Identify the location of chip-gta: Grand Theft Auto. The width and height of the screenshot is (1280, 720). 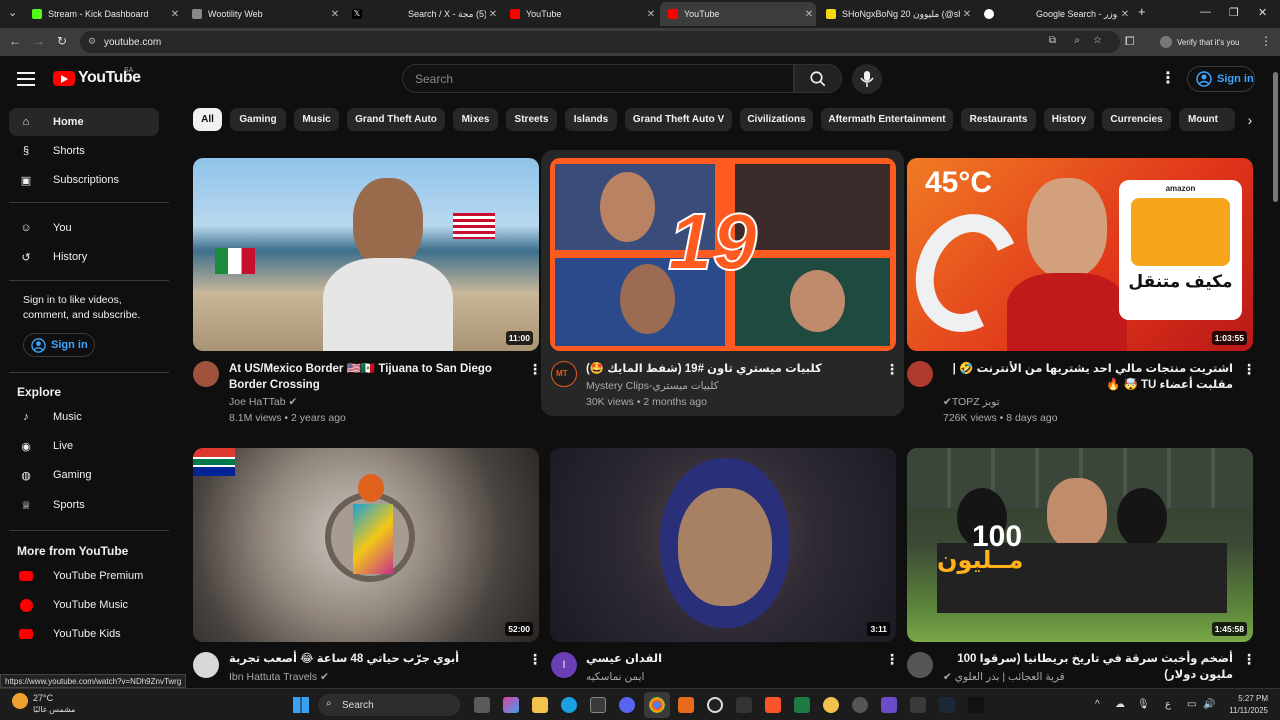
(396, 119).